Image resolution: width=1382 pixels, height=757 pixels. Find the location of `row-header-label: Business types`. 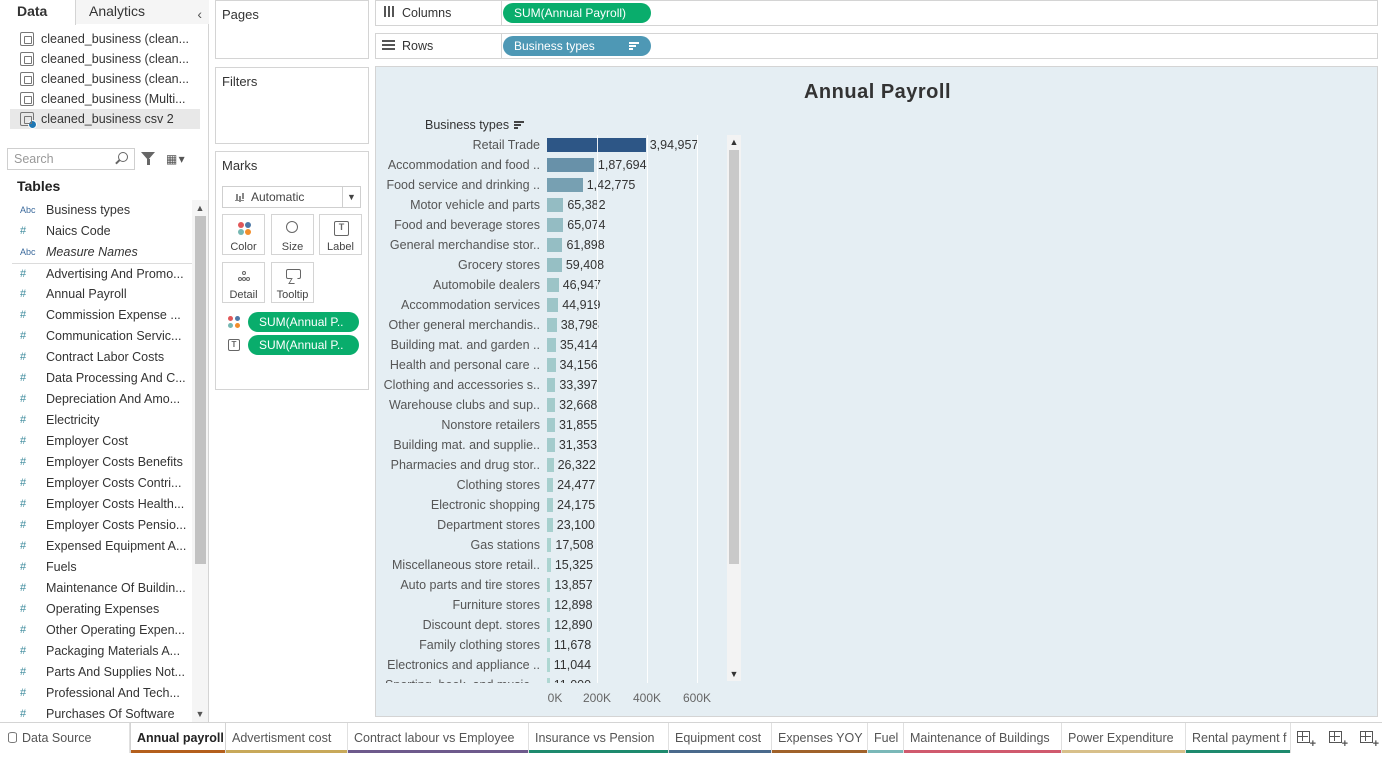

row-header-label: Business types is located at coordinates (467, 125).